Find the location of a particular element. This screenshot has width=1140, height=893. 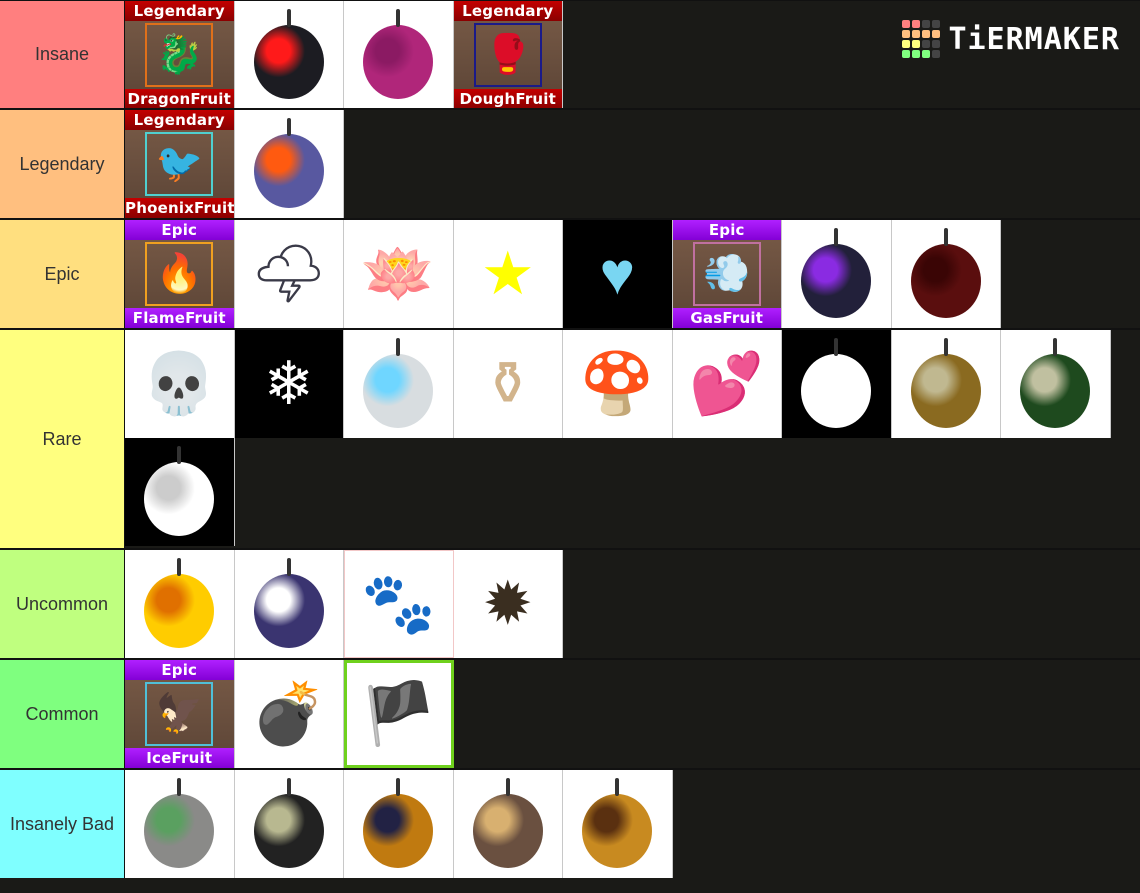

ghost-fruit is located at coordinates (180, 492).